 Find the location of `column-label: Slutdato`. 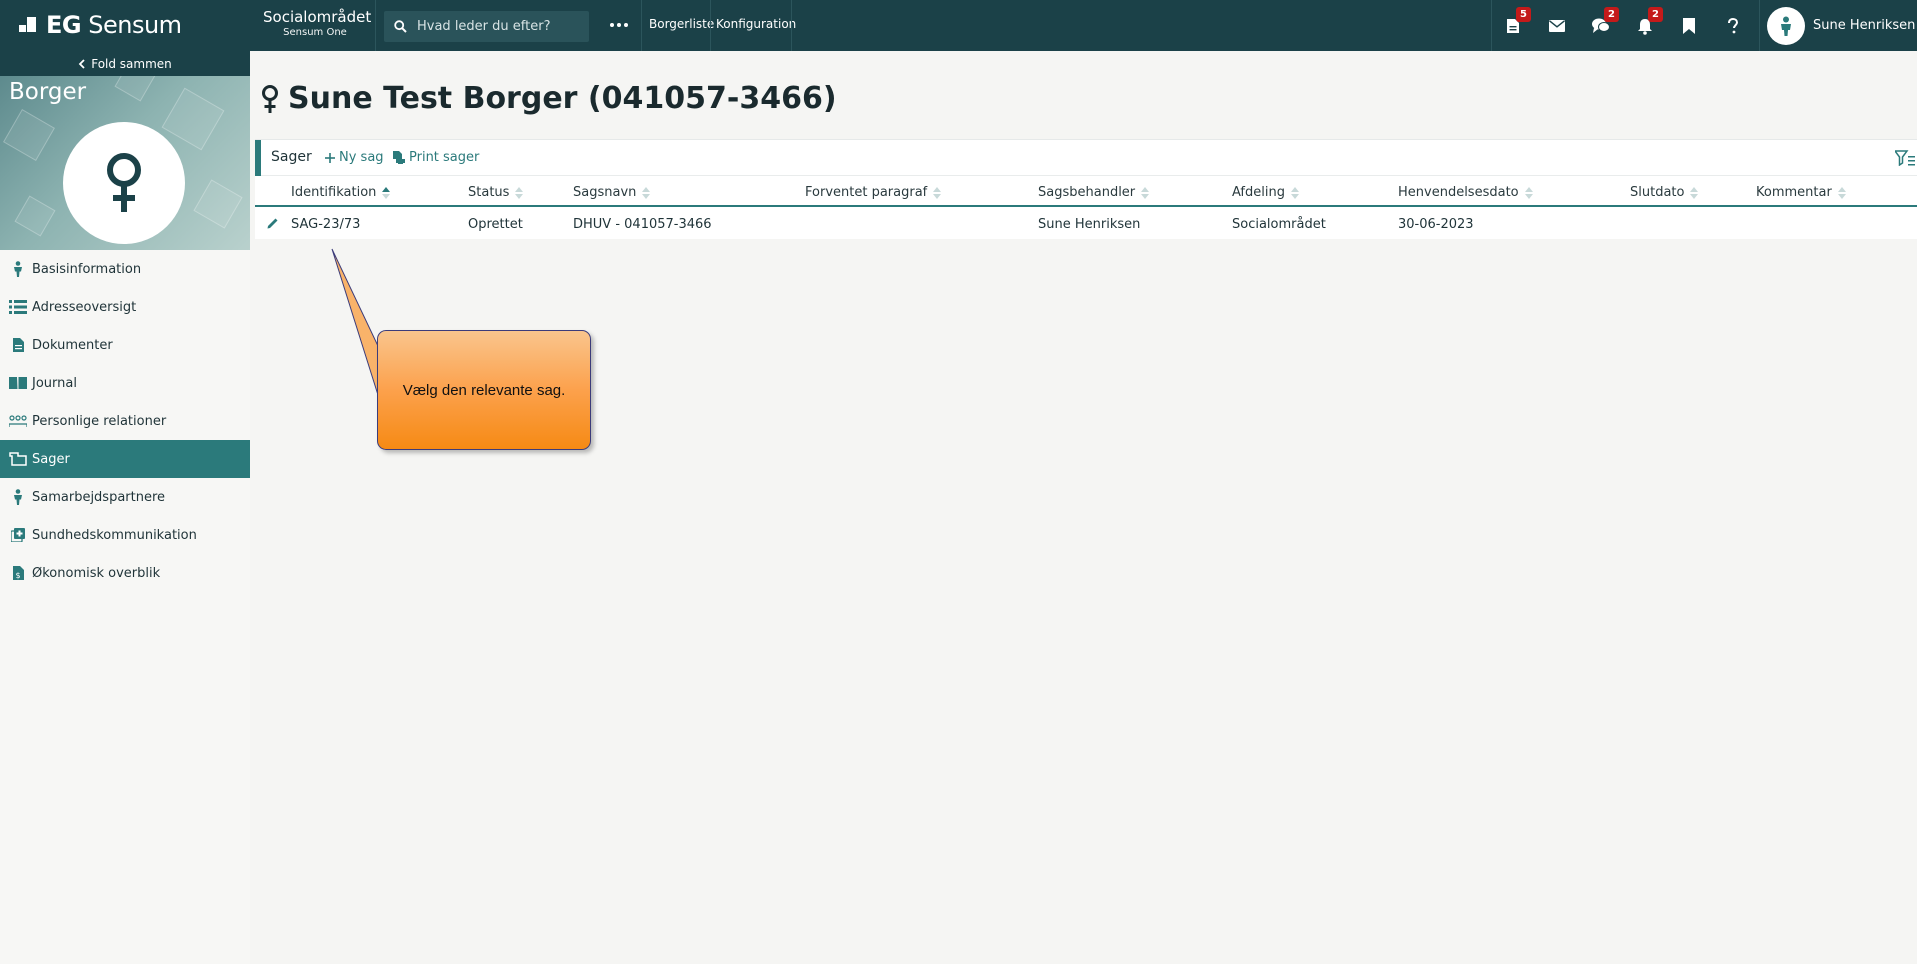

column-label: Slutdato is located at coordinates (1657, 192).